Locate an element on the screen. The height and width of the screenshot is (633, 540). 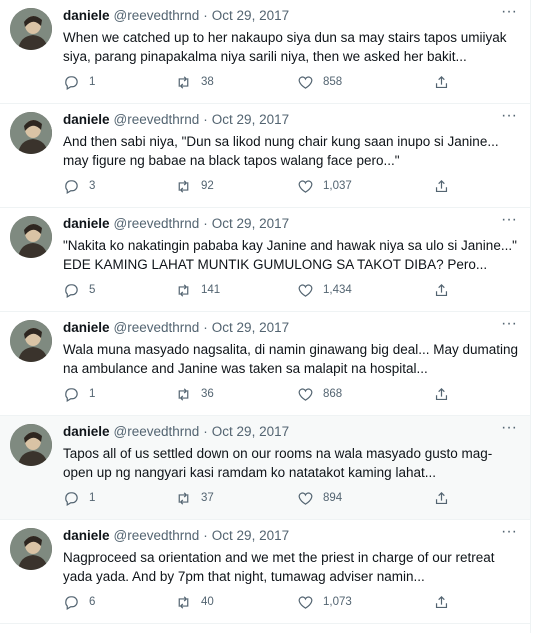
retweet-button: 36 is located at coordinates (236, 394).